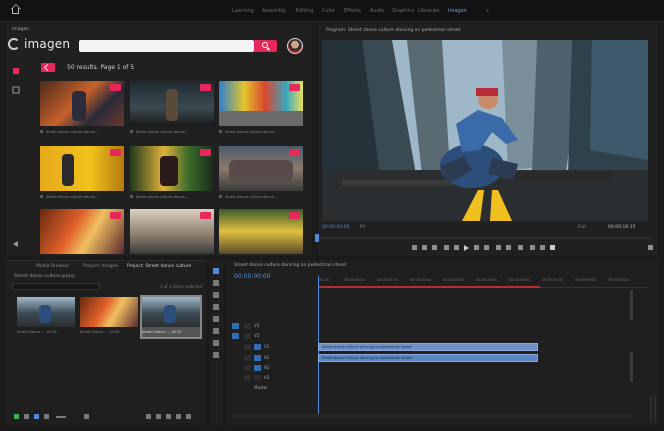 Image resolution: width=664 pixels, height=431 pixels. What do you see at coordinates (15, 11) in the screenshot?
I see `home-icon` at bounding box center [15, 11].